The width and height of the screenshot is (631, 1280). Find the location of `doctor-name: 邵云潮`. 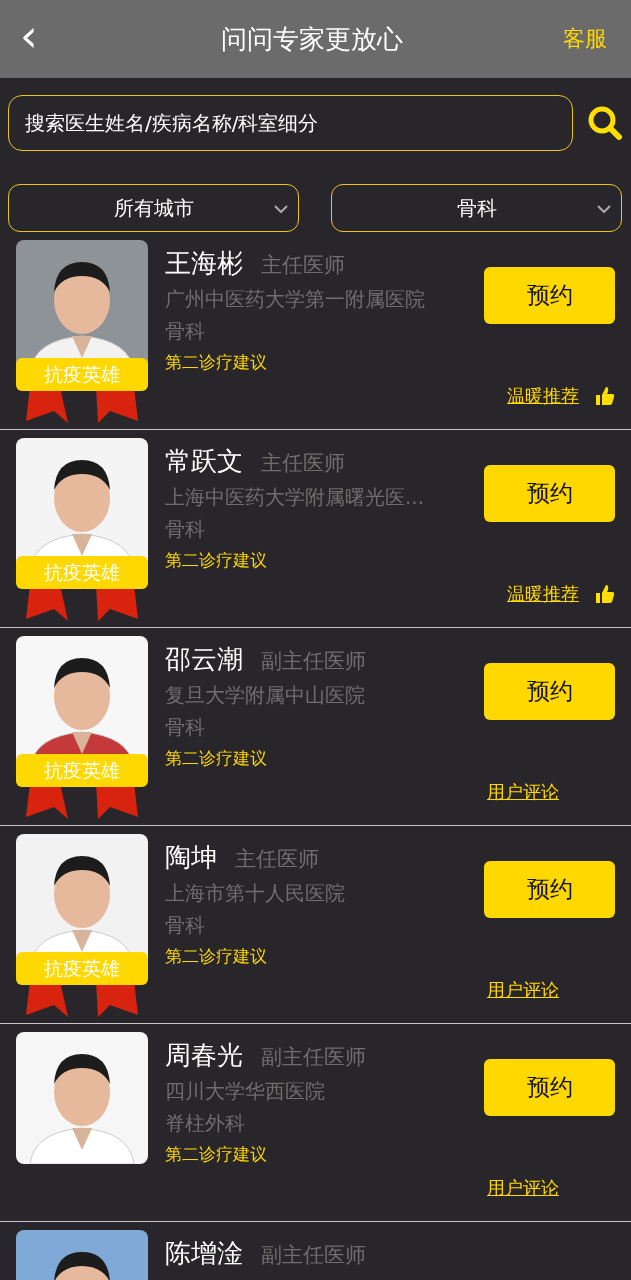

doctor-name: 邵云潮 is located at coordinates (204, 659).